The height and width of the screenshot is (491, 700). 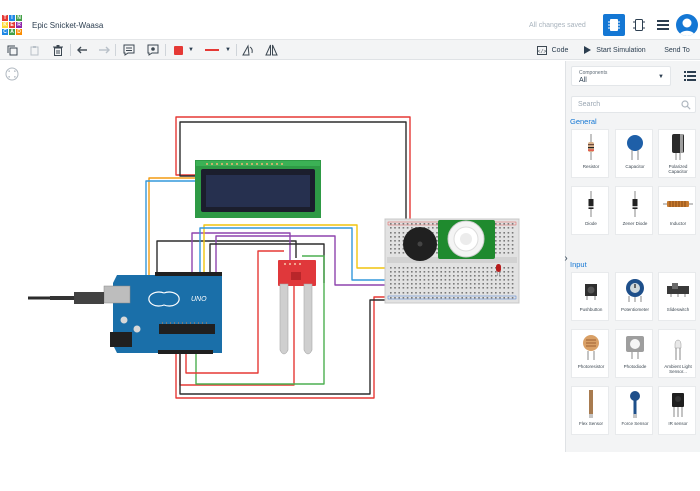 I want to click on pir-sensor, so click(x=466, y=239).